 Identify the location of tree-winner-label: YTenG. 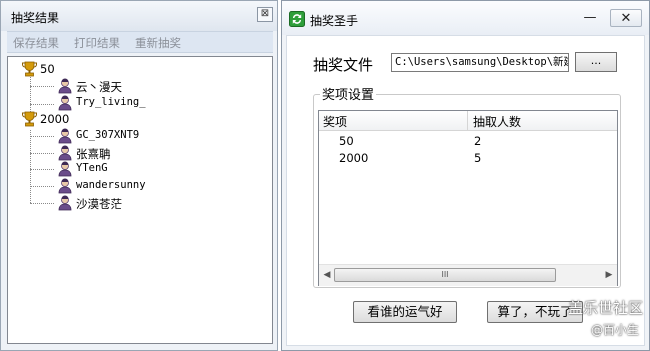
(92, 168).